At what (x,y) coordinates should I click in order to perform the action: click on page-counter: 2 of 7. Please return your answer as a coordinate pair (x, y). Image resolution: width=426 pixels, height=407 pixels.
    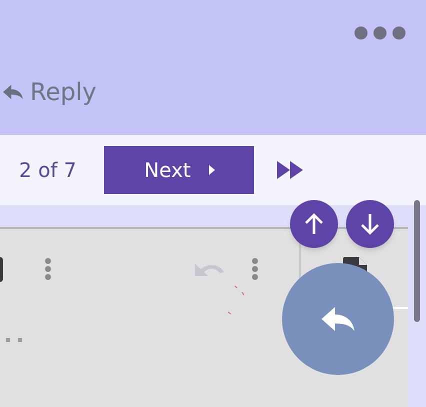
    Looking at the image, I should click on (47, 170).